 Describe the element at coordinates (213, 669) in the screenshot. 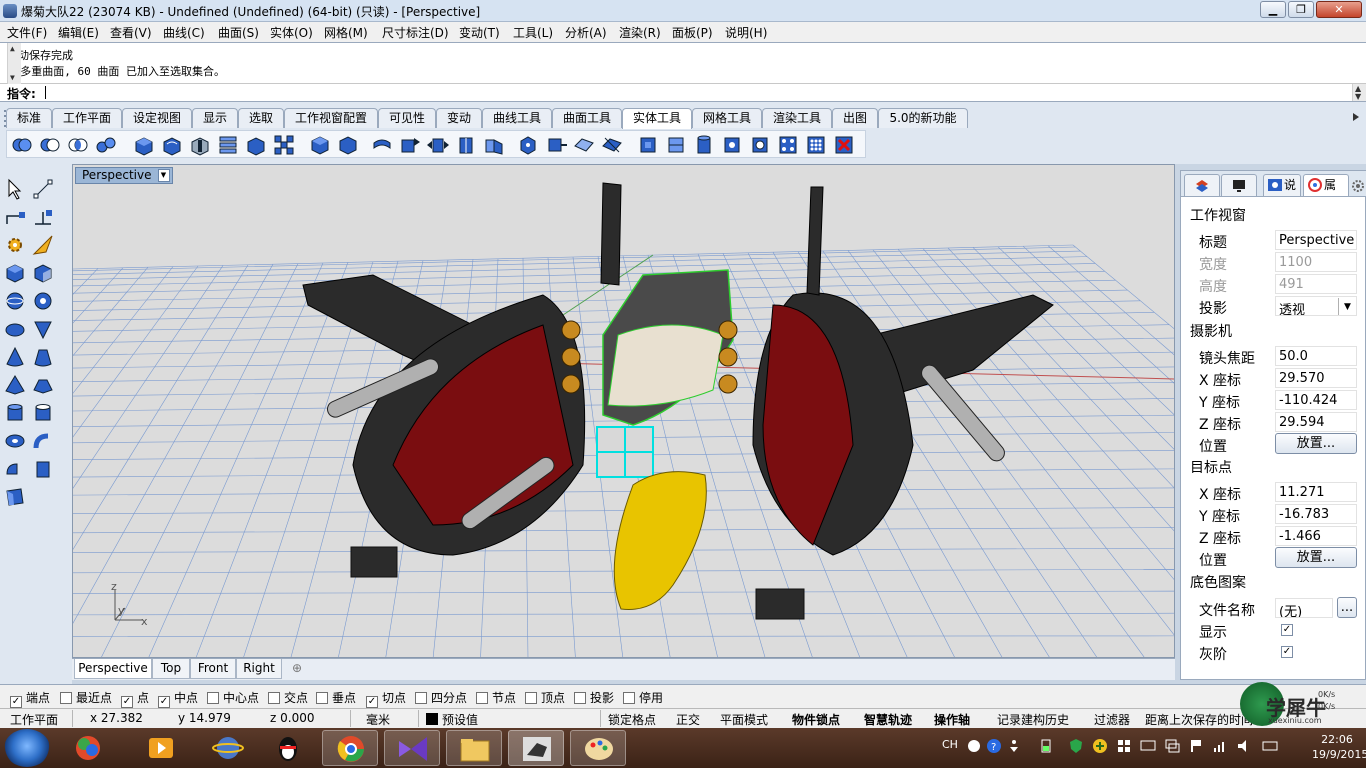

I see `viewport-tab-front: Front` at that location.